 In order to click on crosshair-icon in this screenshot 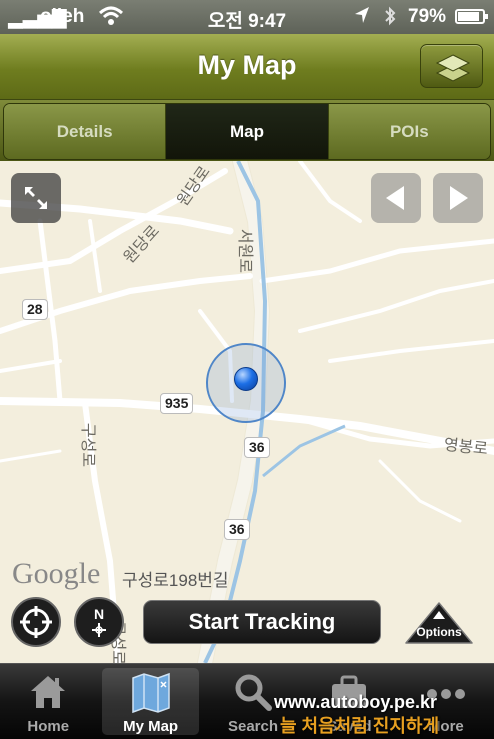, I will do `click(36, 622)`.